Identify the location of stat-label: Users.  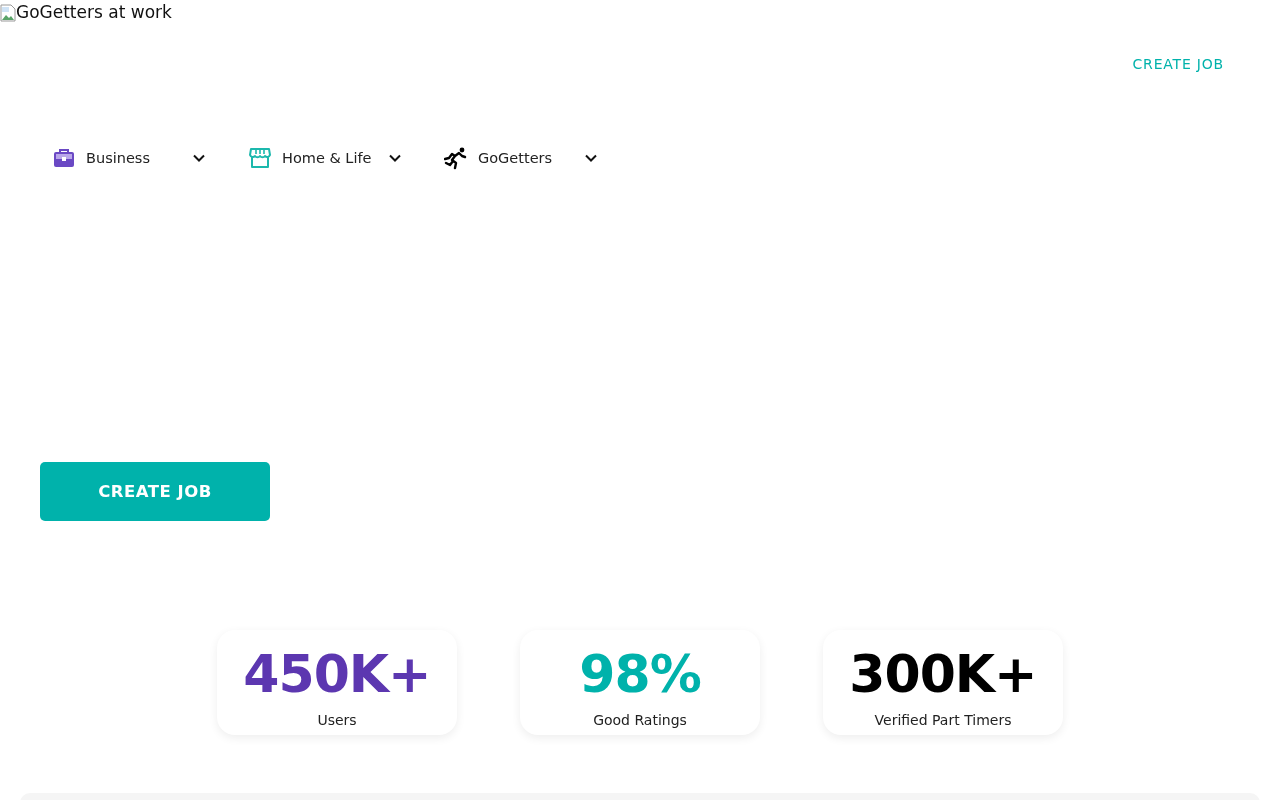
(337, 720).